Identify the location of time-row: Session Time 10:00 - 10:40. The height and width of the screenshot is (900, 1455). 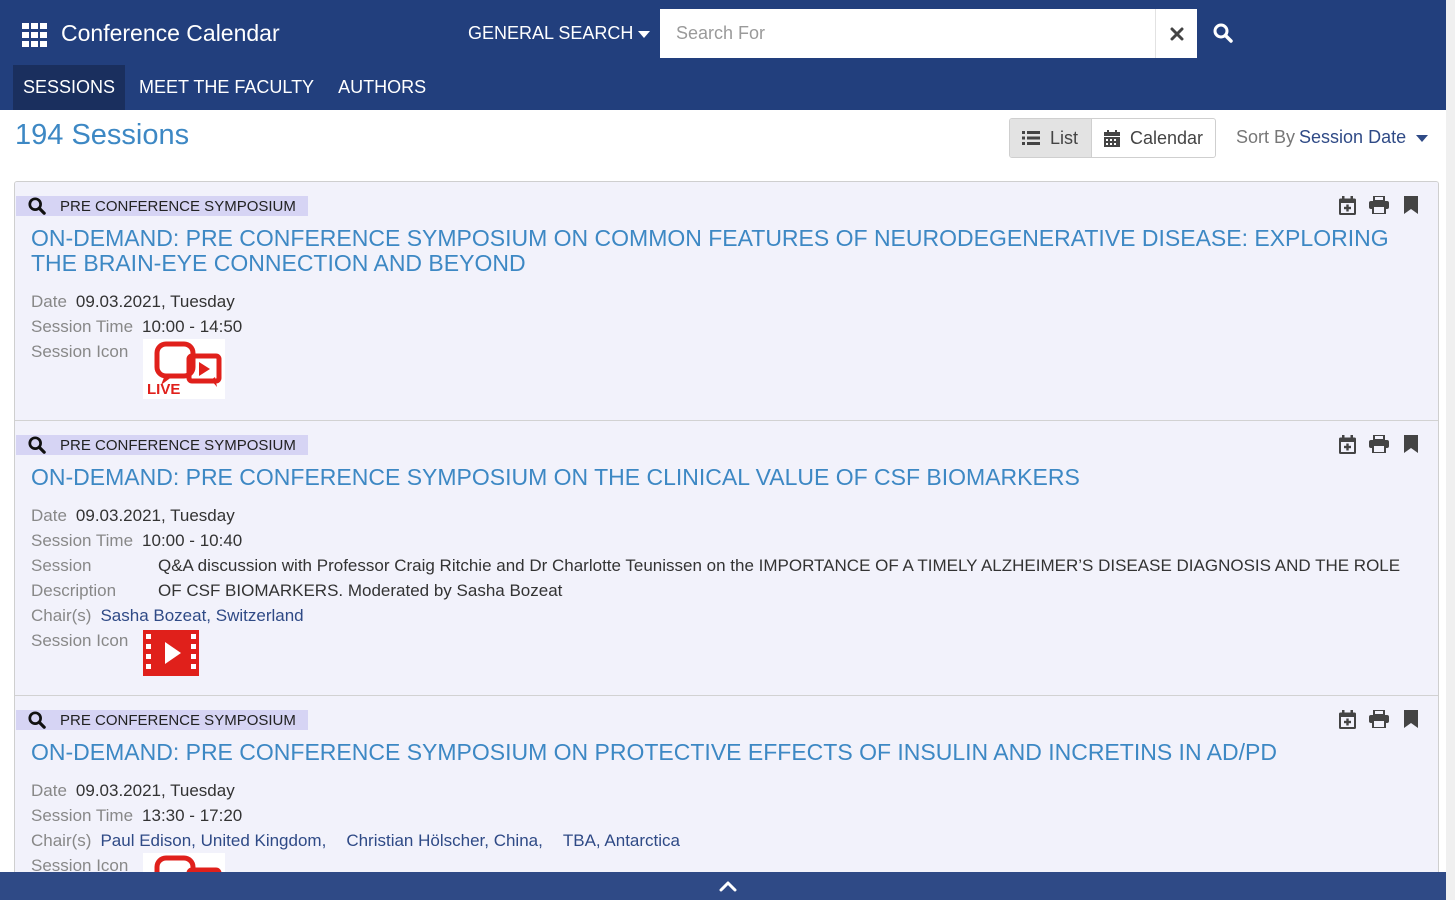
(136, 540).